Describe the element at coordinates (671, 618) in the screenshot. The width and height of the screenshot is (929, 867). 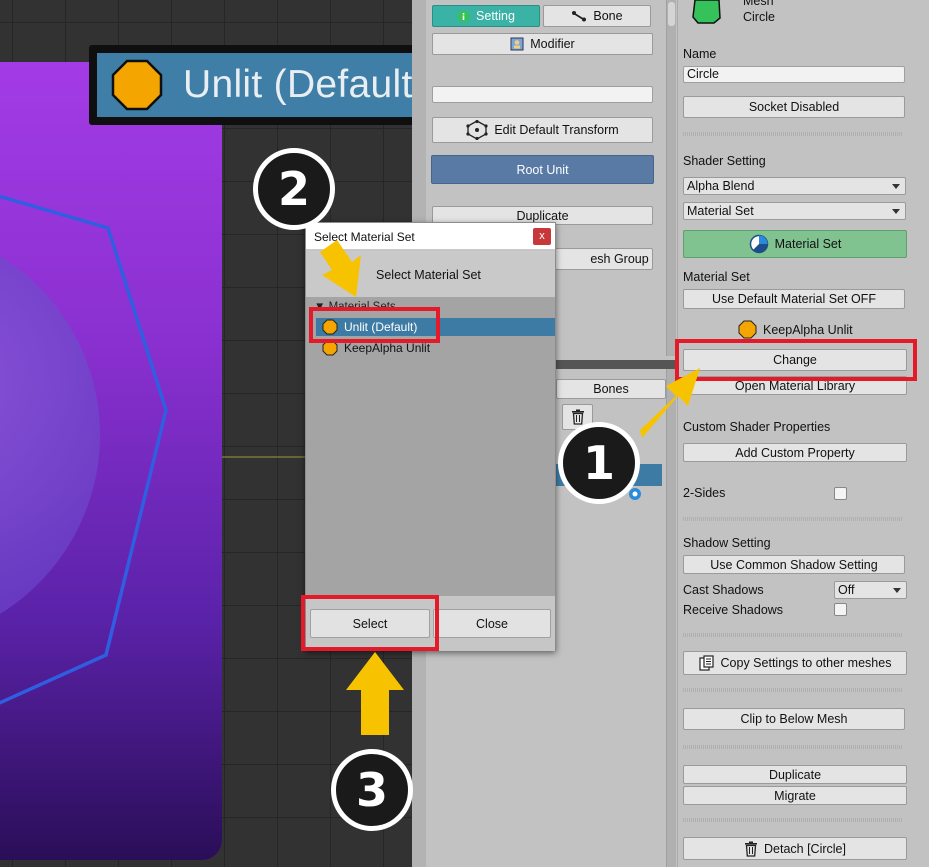
I see `middle-scrollbar-bottom` at that location.